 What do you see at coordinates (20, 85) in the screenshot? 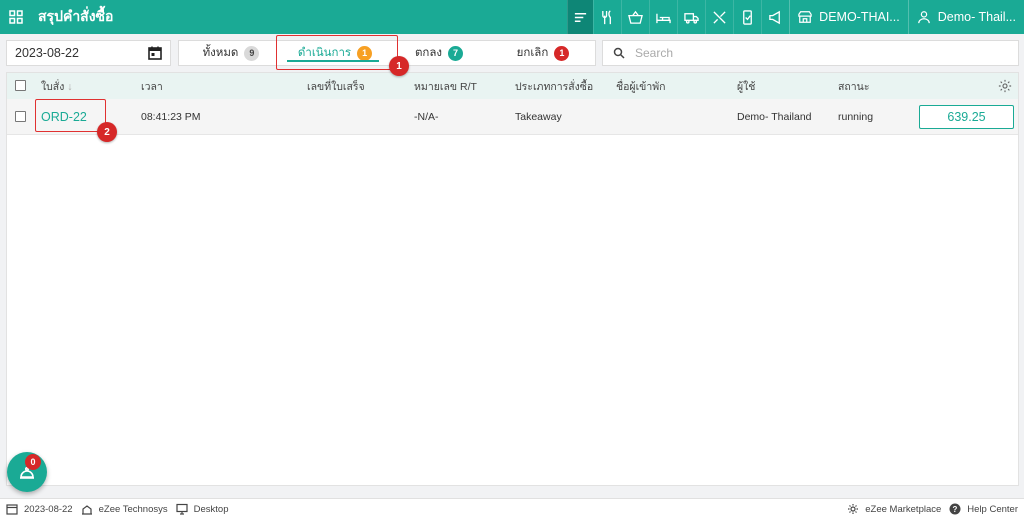
I see `select-all-checkbox` at bounding box center [20, 85].